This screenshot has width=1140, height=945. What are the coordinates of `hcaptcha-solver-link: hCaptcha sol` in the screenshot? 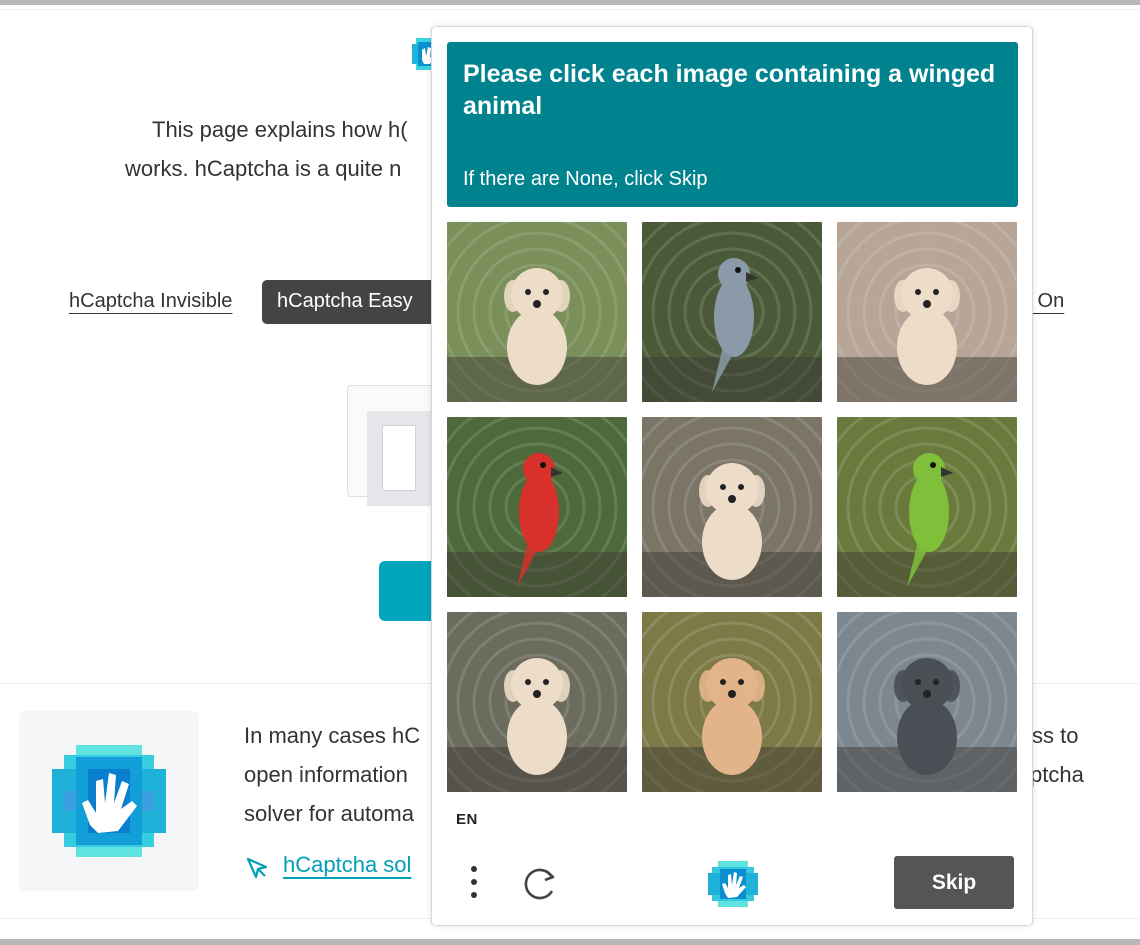 It's located at (347, 865).